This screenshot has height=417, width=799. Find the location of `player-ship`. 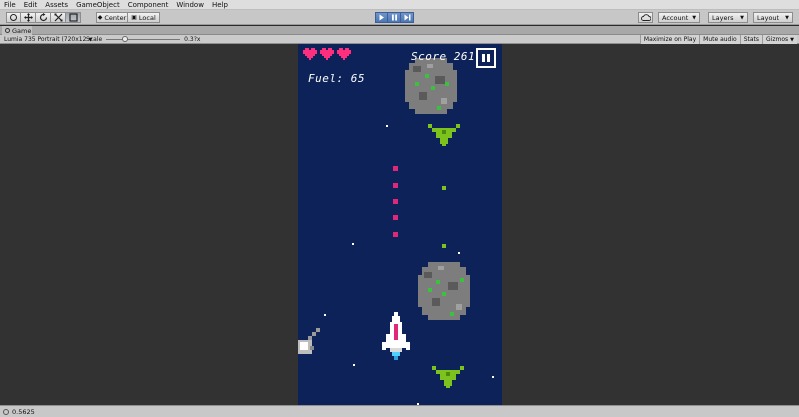

player-ship is located at coordinates (396, 336).